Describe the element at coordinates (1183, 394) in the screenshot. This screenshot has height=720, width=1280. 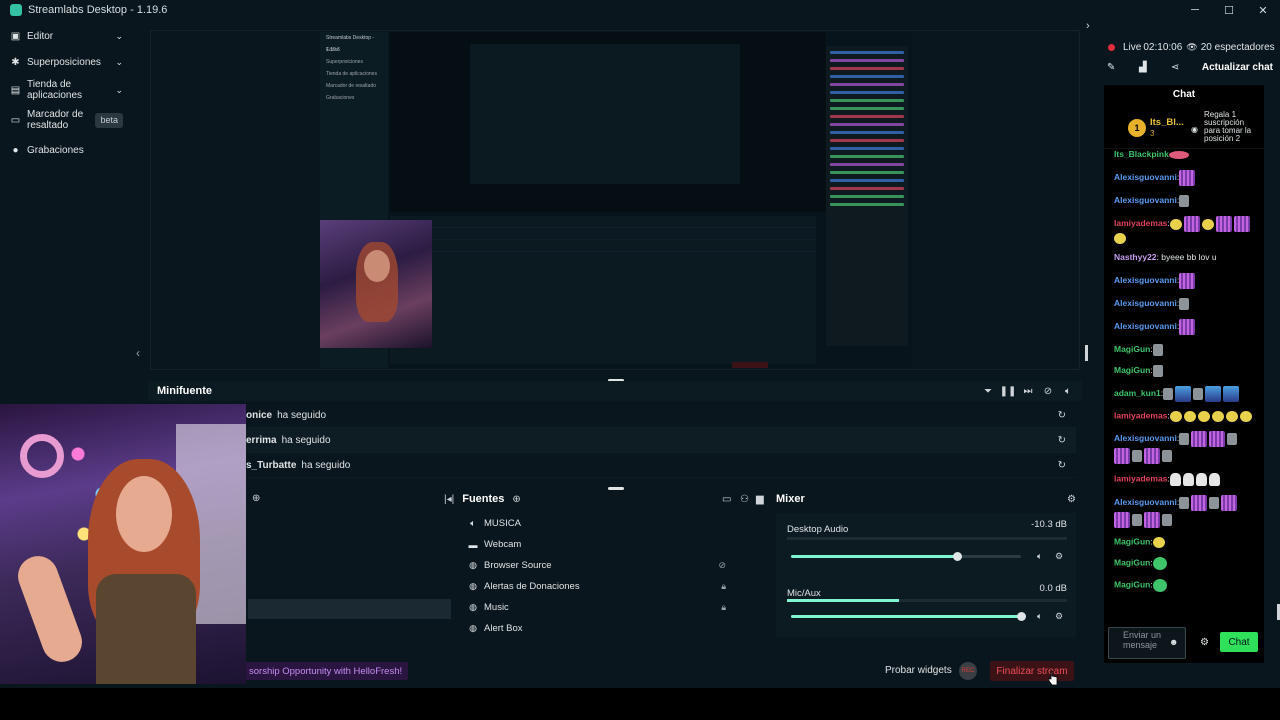
I see `pc-emote-icon` at that location.